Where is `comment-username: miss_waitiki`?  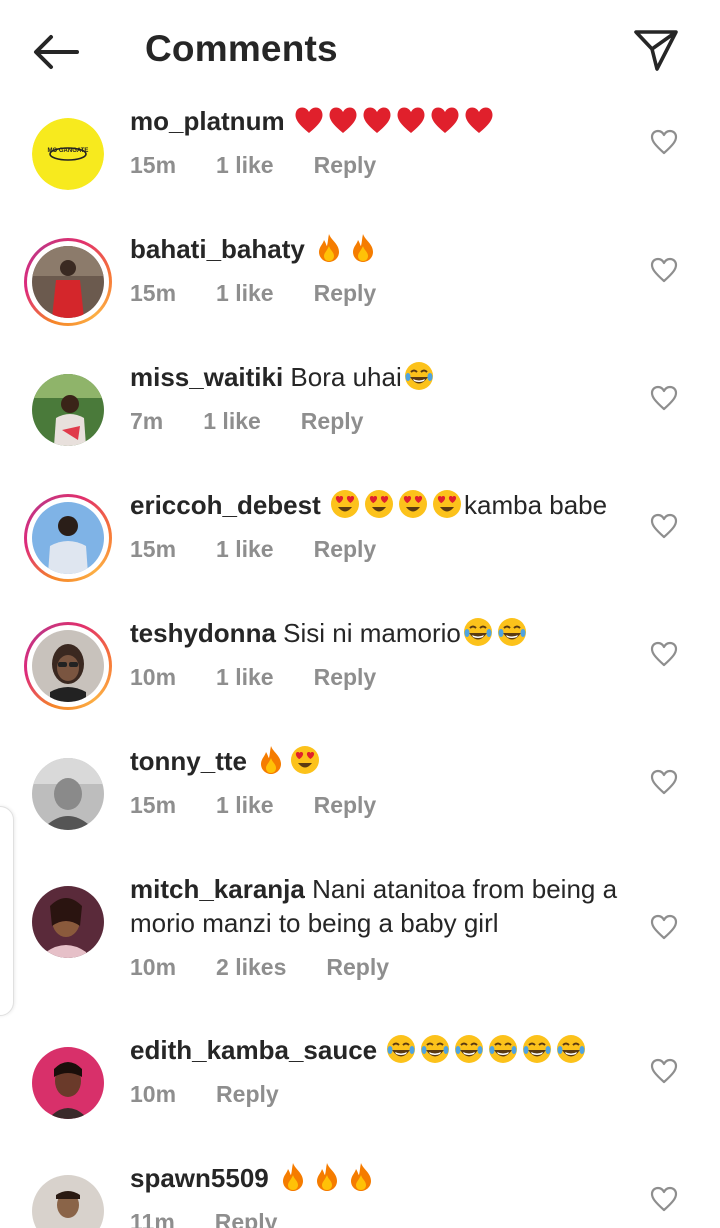 comment-username: miss_waitiki is located at coordinates (206, 377).